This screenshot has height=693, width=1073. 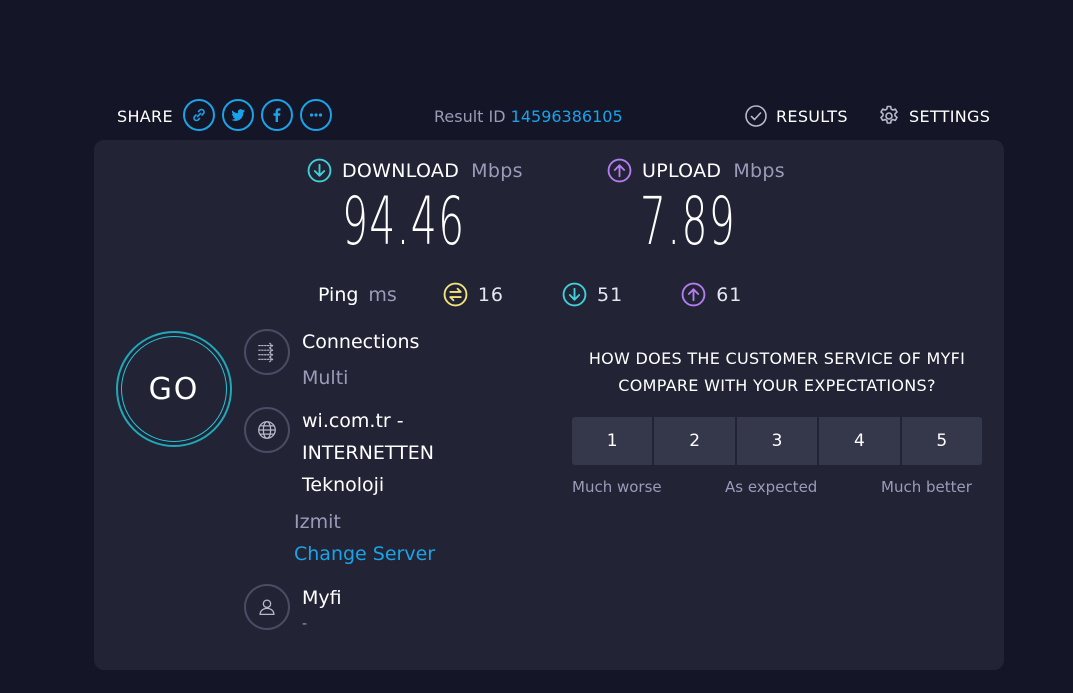 I want to click on rating-option-1: 1, so click(x=612, y=441).